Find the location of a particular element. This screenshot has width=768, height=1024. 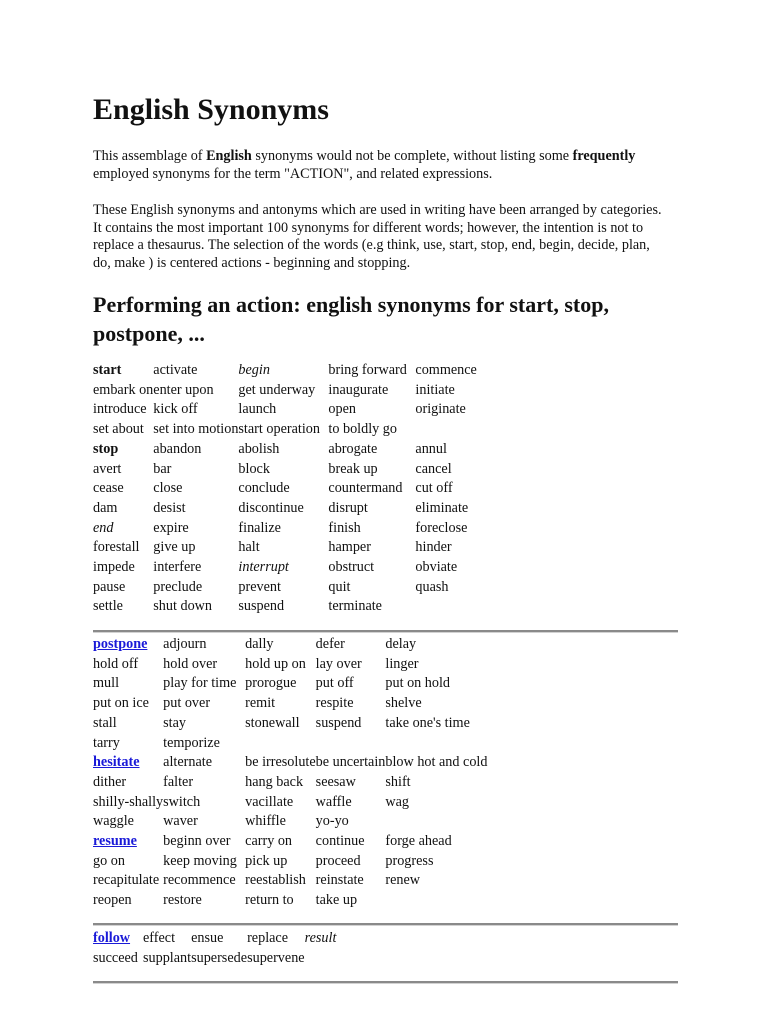

synonym-cell: inaugurate is located at coordinates (371, 391).